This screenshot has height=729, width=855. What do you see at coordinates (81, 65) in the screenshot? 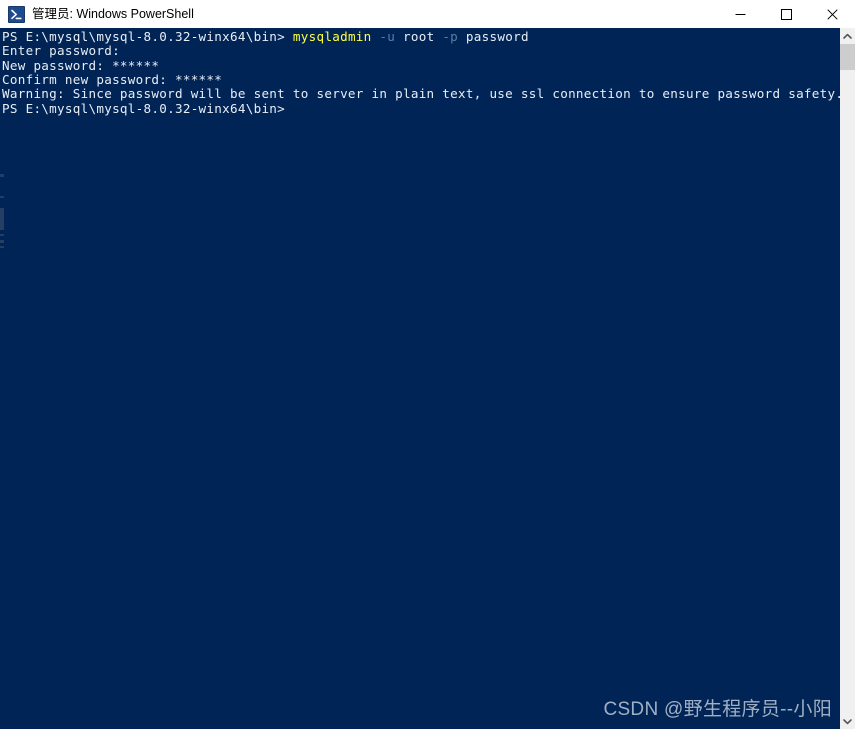
I see `console-text-span: New password: ******` at bounding box center [81, 65].